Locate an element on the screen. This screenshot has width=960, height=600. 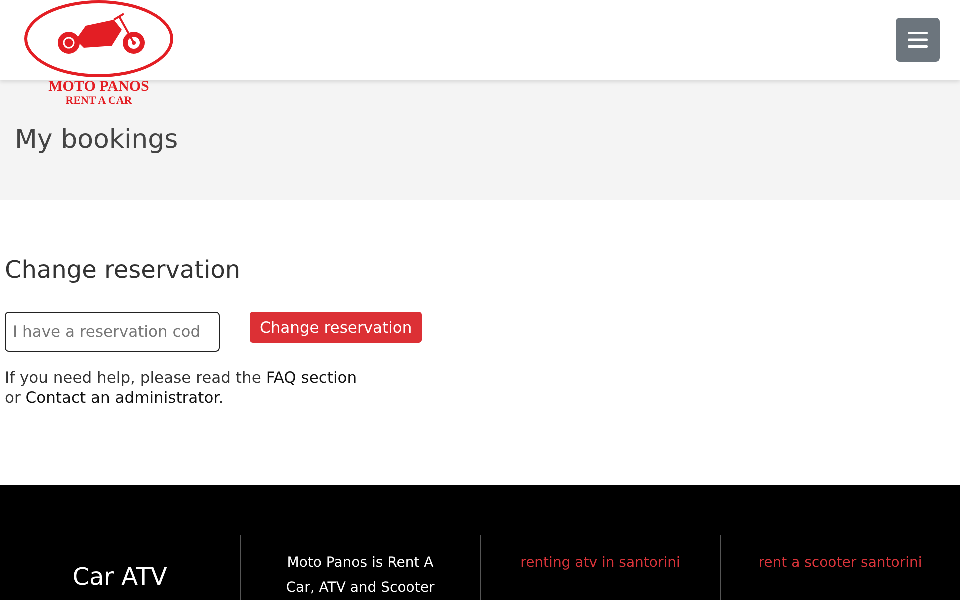
site-logo: MOTO PANOS RENT A CAR is located at coordinates (99, 54).